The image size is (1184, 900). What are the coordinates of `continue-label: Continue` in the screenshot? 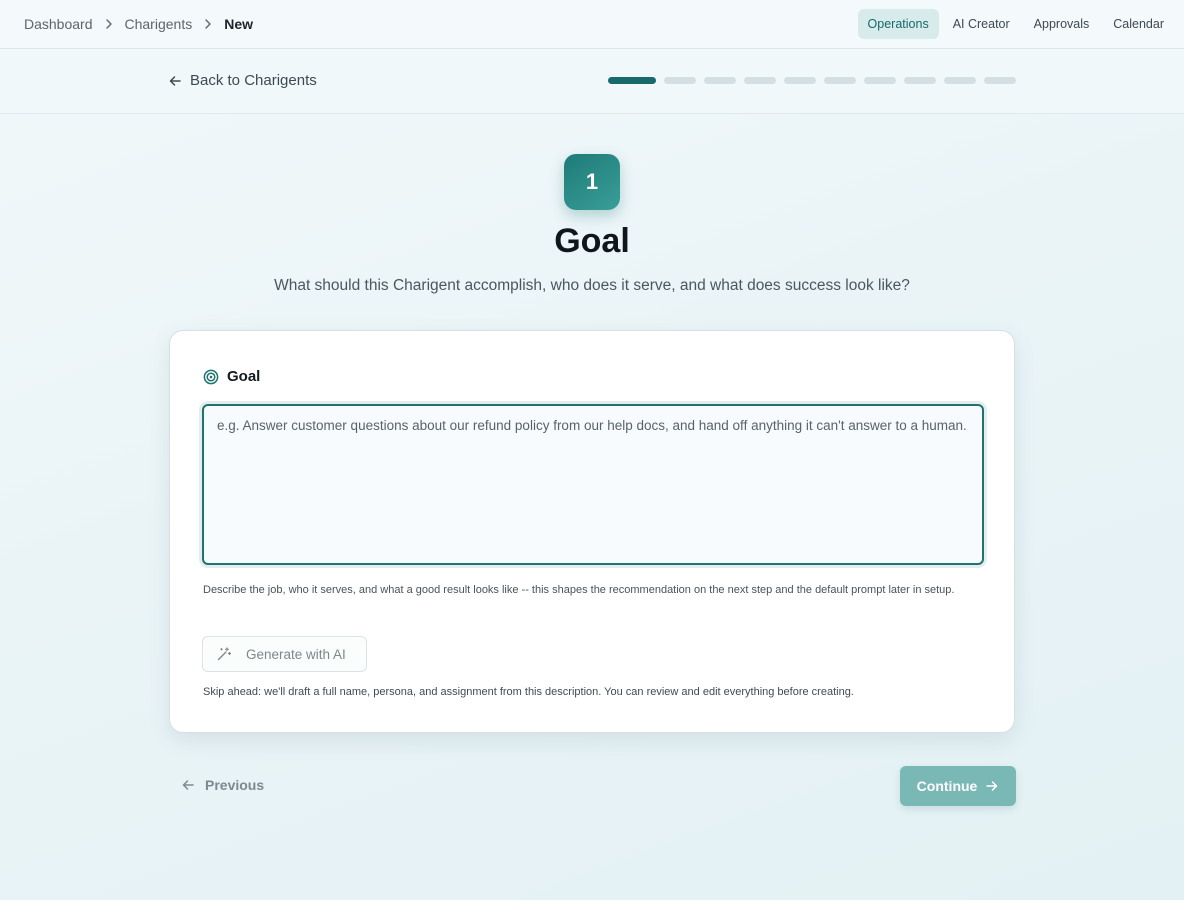 It's located at (947, 786).